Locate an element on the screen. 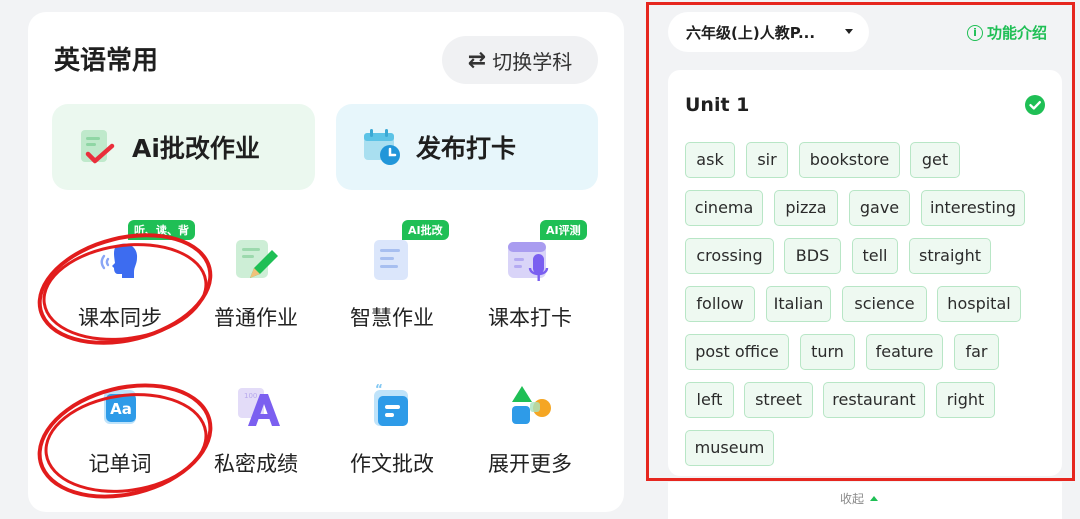 This screenshot has width=1080, height=519. collapse-button: 收起 is located at coordinates (859, 498).